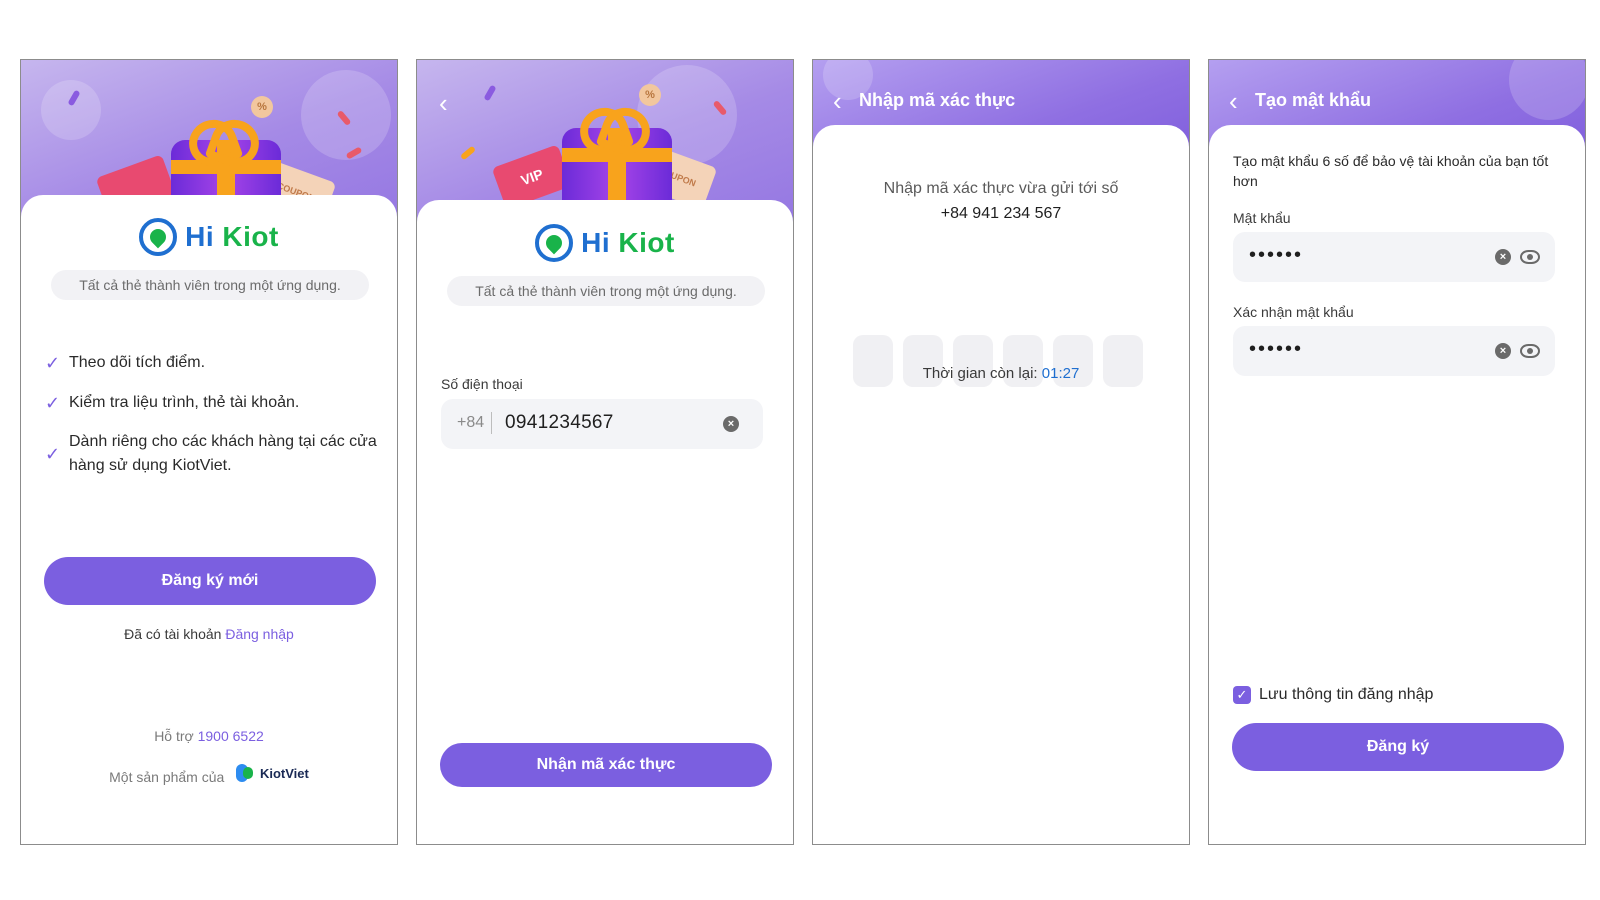 The width and height of the screenshot is (1600, 900). I want to click on card-sheet, so click(1001, 147).